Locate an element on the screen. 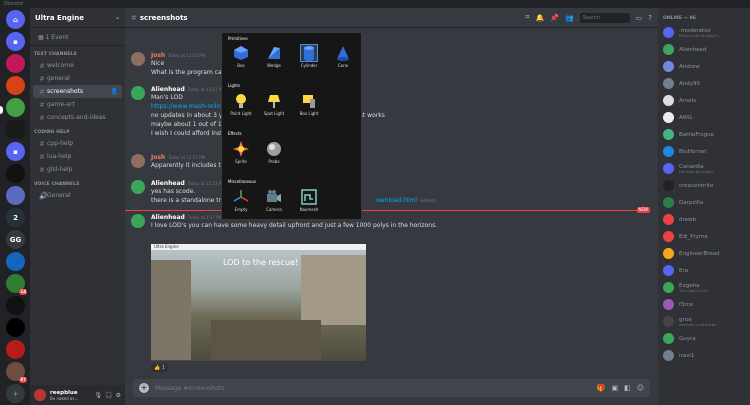 This screenshot has height=405, width=750. inbox-icon: ▭ is located at coordinates (639, 18).